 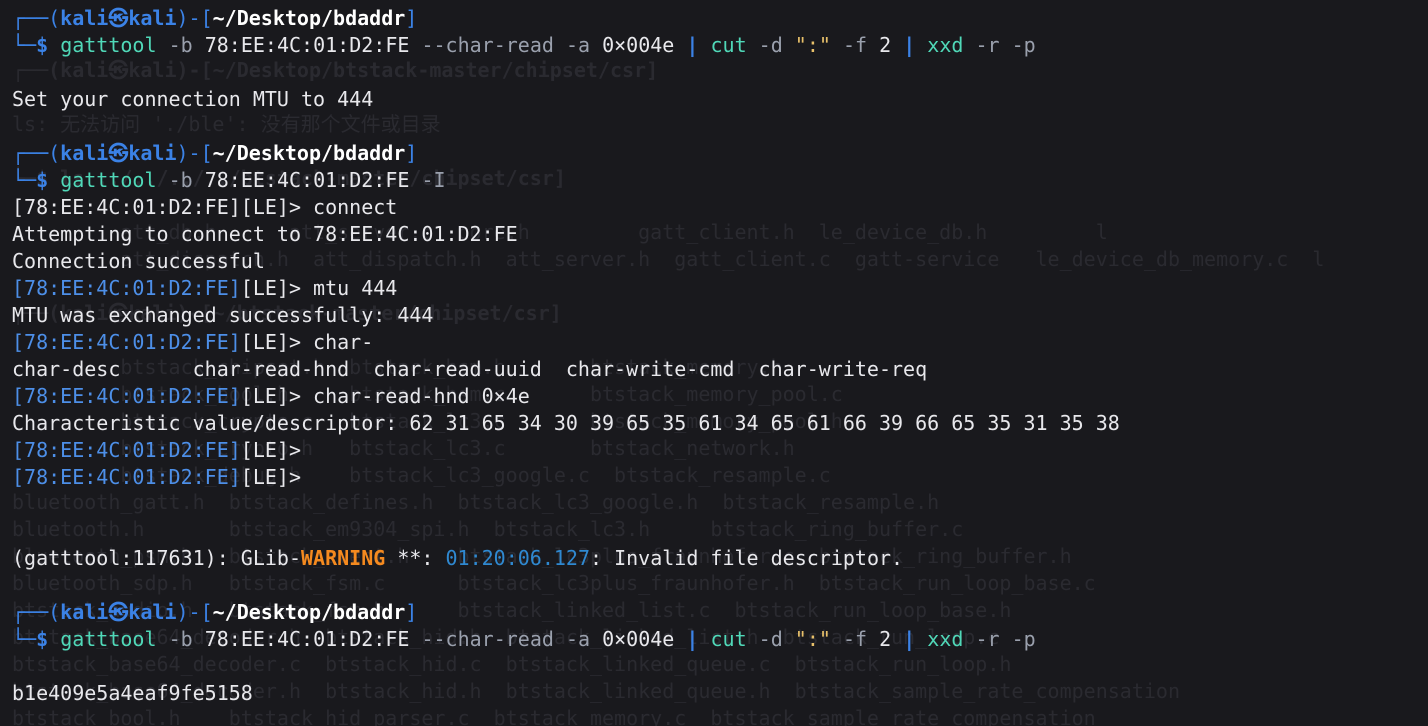 I want to click on output-line: b1e409e5a4eaf9fe5158, so click(x=132, y=693).